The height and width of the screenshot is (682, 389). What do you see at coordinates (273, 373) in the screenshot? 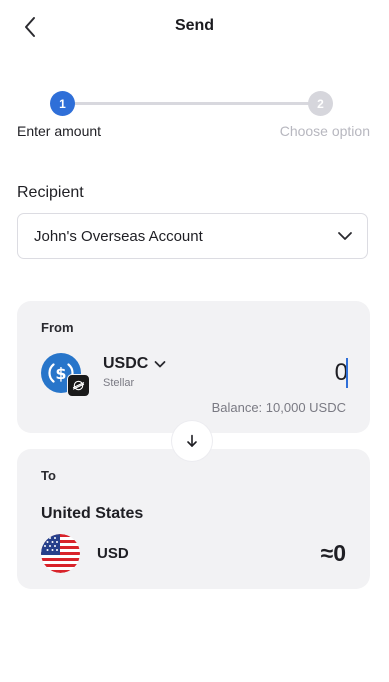
I see `send-amount-input` at bounding box center [273, 373].